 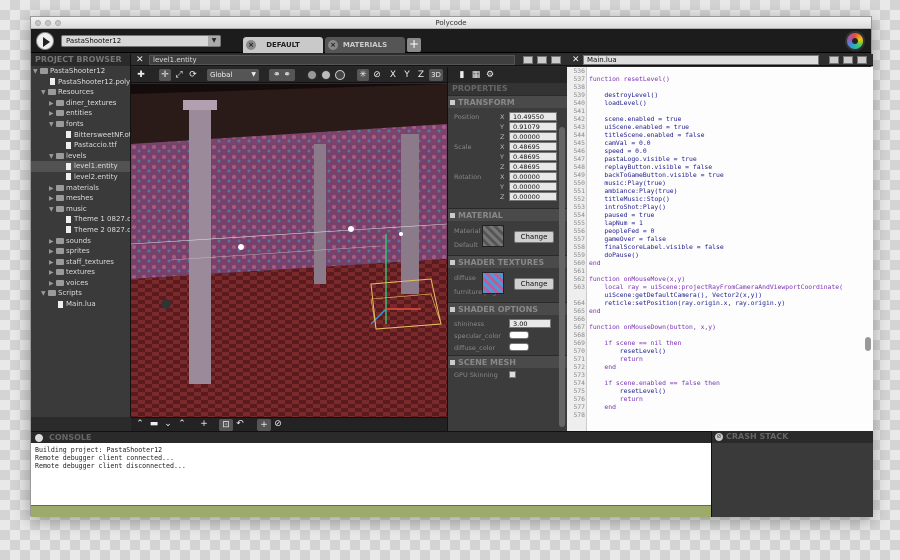 I want to click on move-tool-icon: ✛, so click(x=165, y=75).